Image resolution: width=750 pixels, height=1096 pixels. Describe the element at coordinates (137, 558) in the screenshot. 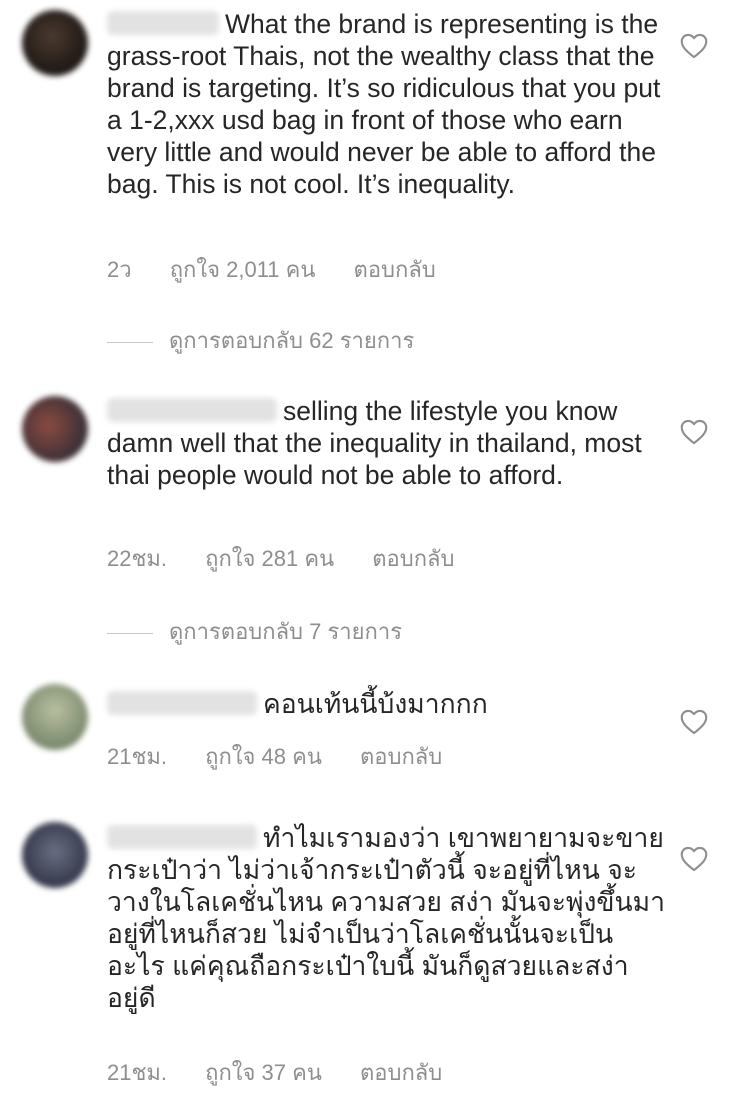

I see `comment-time: 22ชม.` at that location.